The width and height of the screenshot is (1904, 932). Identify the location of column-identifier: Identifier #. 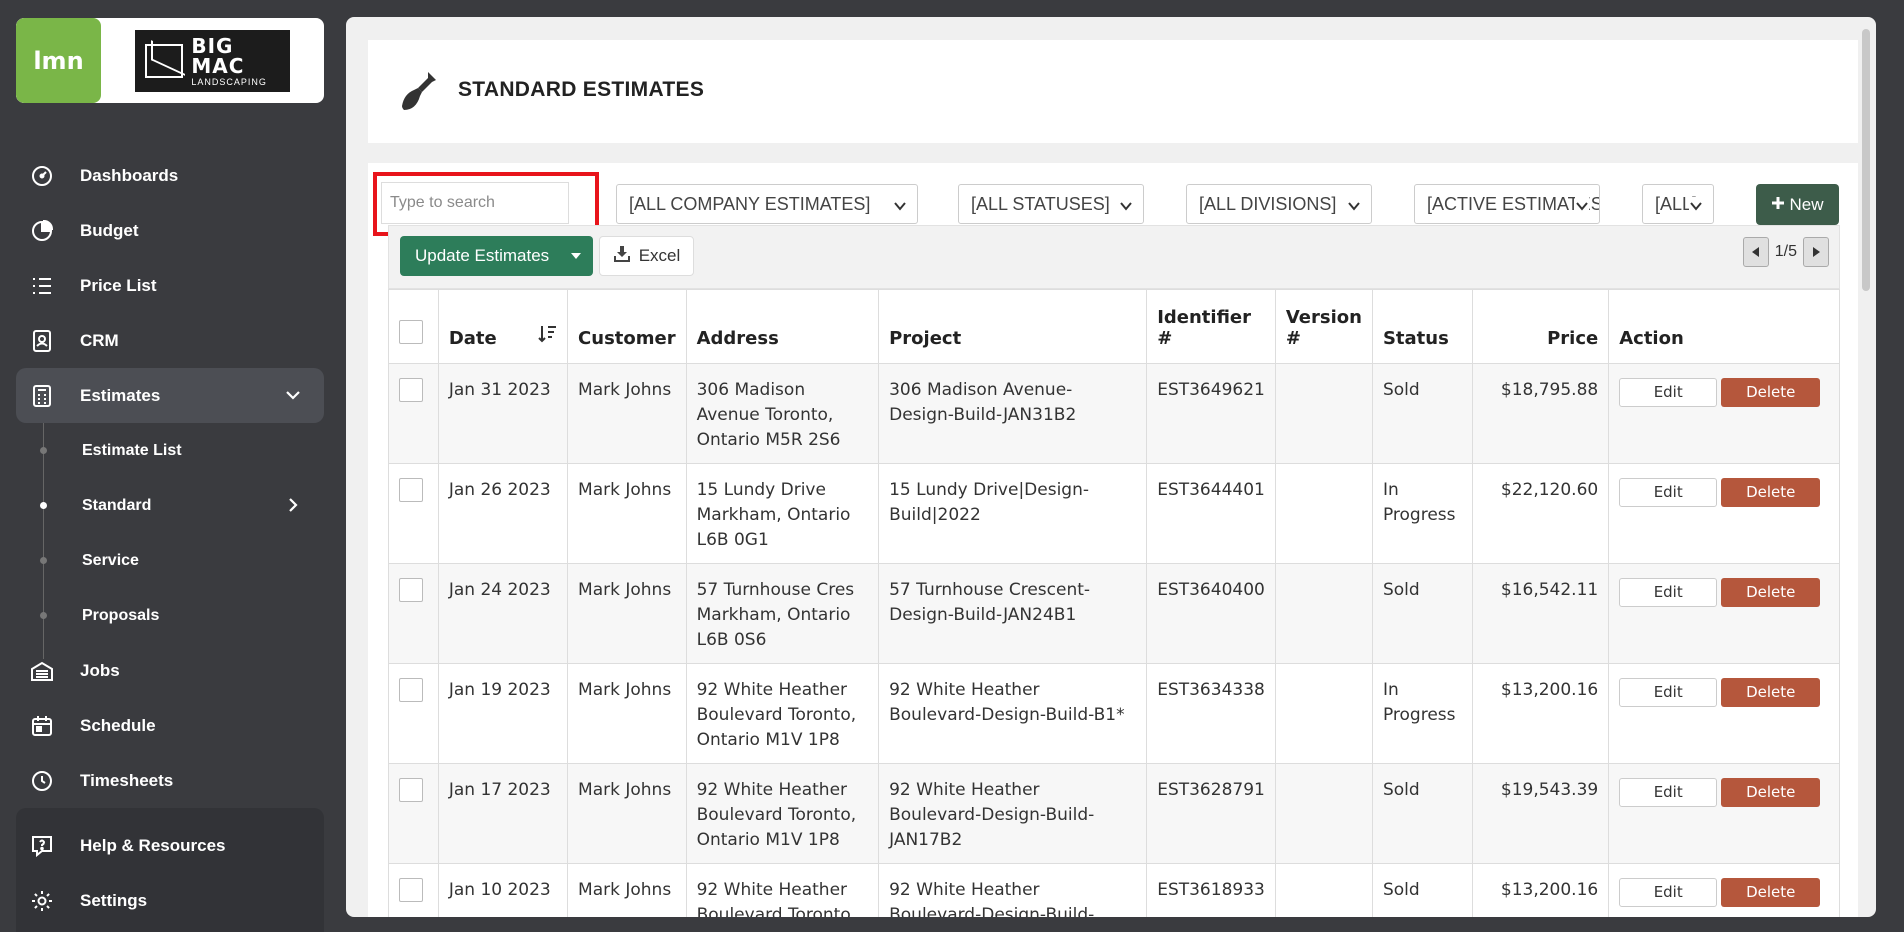
(1211, 326).